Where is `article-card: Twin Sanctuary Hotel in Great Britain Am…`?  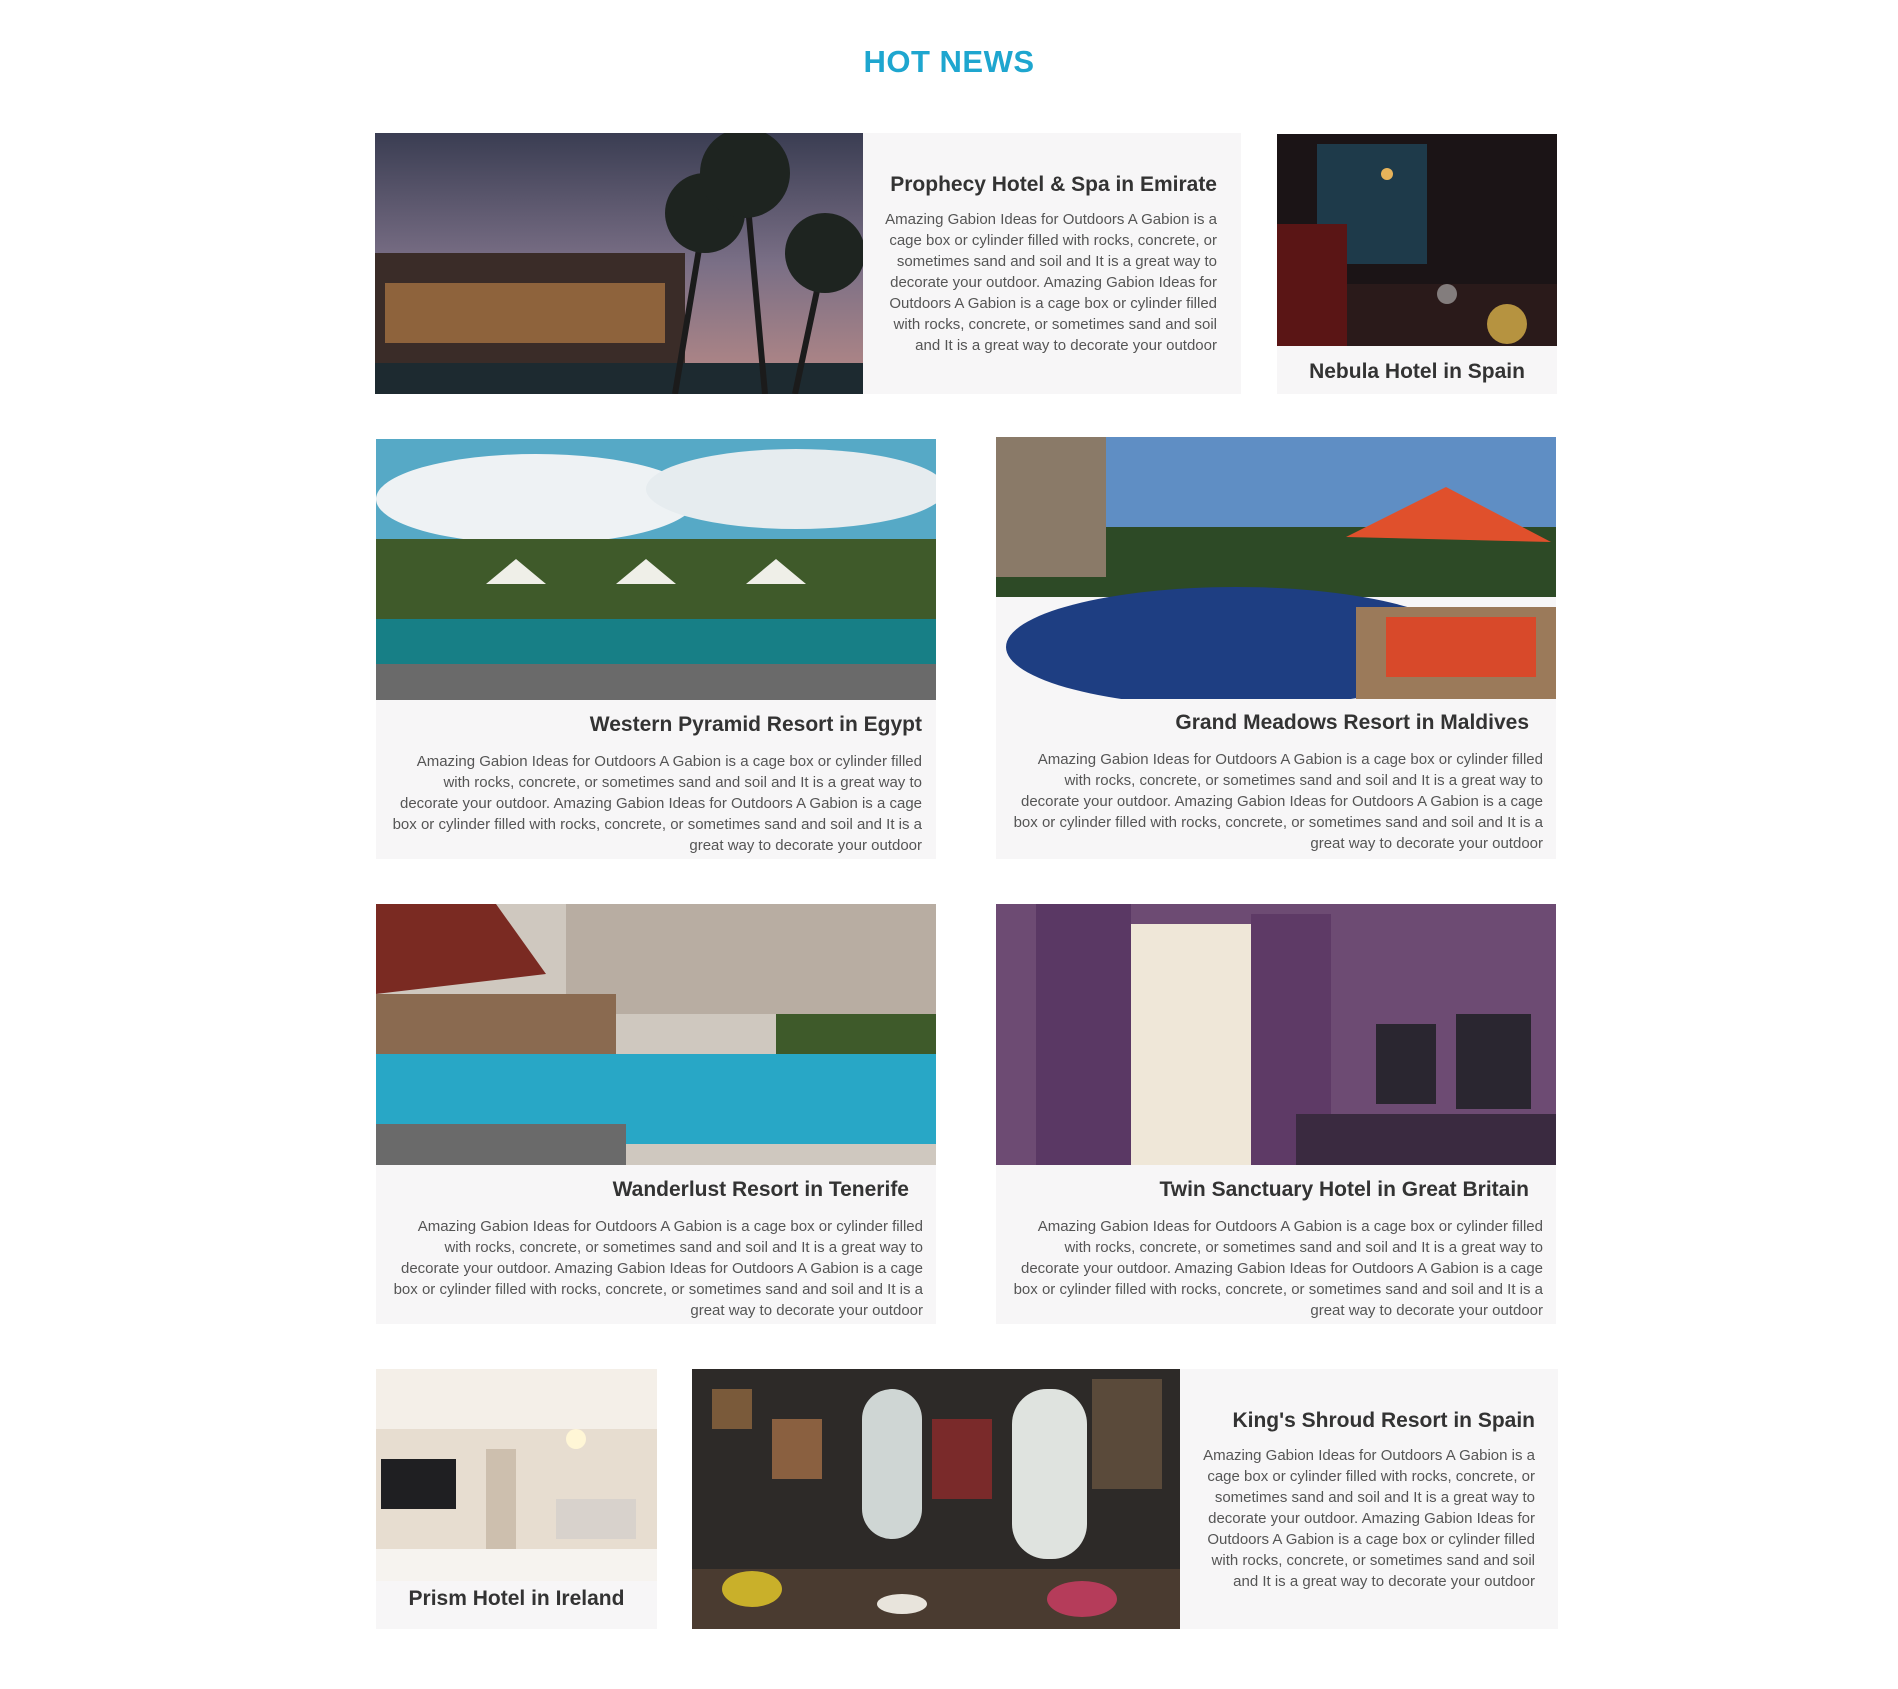 article-card: Twin Sanctuary Hotel in Great Britain Am… is located at coordinates (1276, 1114).